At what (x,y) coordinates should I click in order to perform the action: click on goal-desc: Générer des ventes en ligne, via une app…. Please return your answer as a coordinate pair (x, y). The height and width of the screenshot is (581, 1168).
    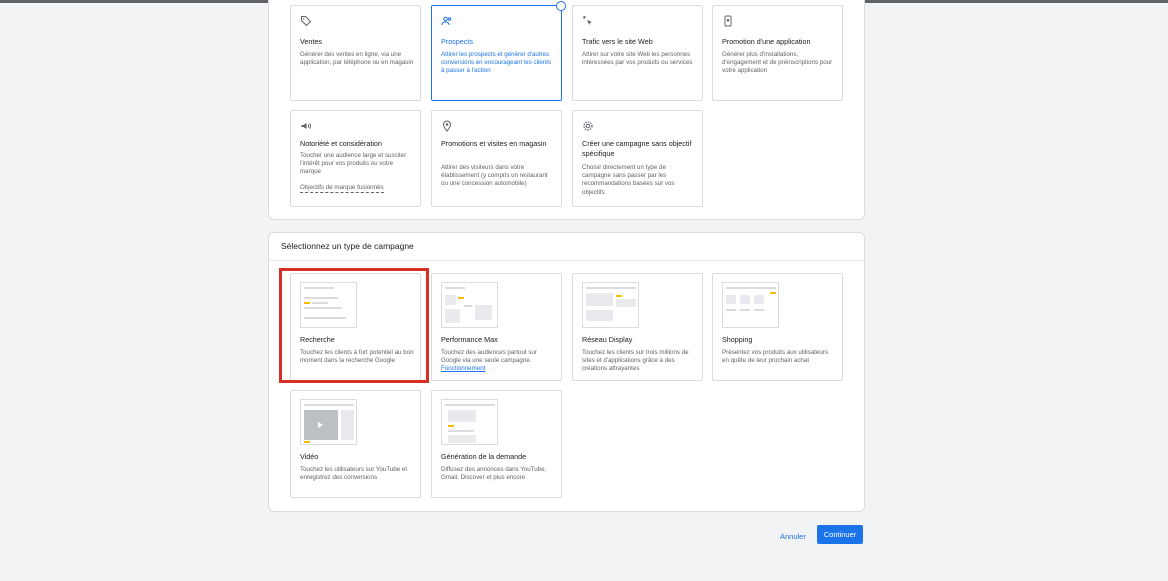
    Looking at the image, I should click on (357, 59).